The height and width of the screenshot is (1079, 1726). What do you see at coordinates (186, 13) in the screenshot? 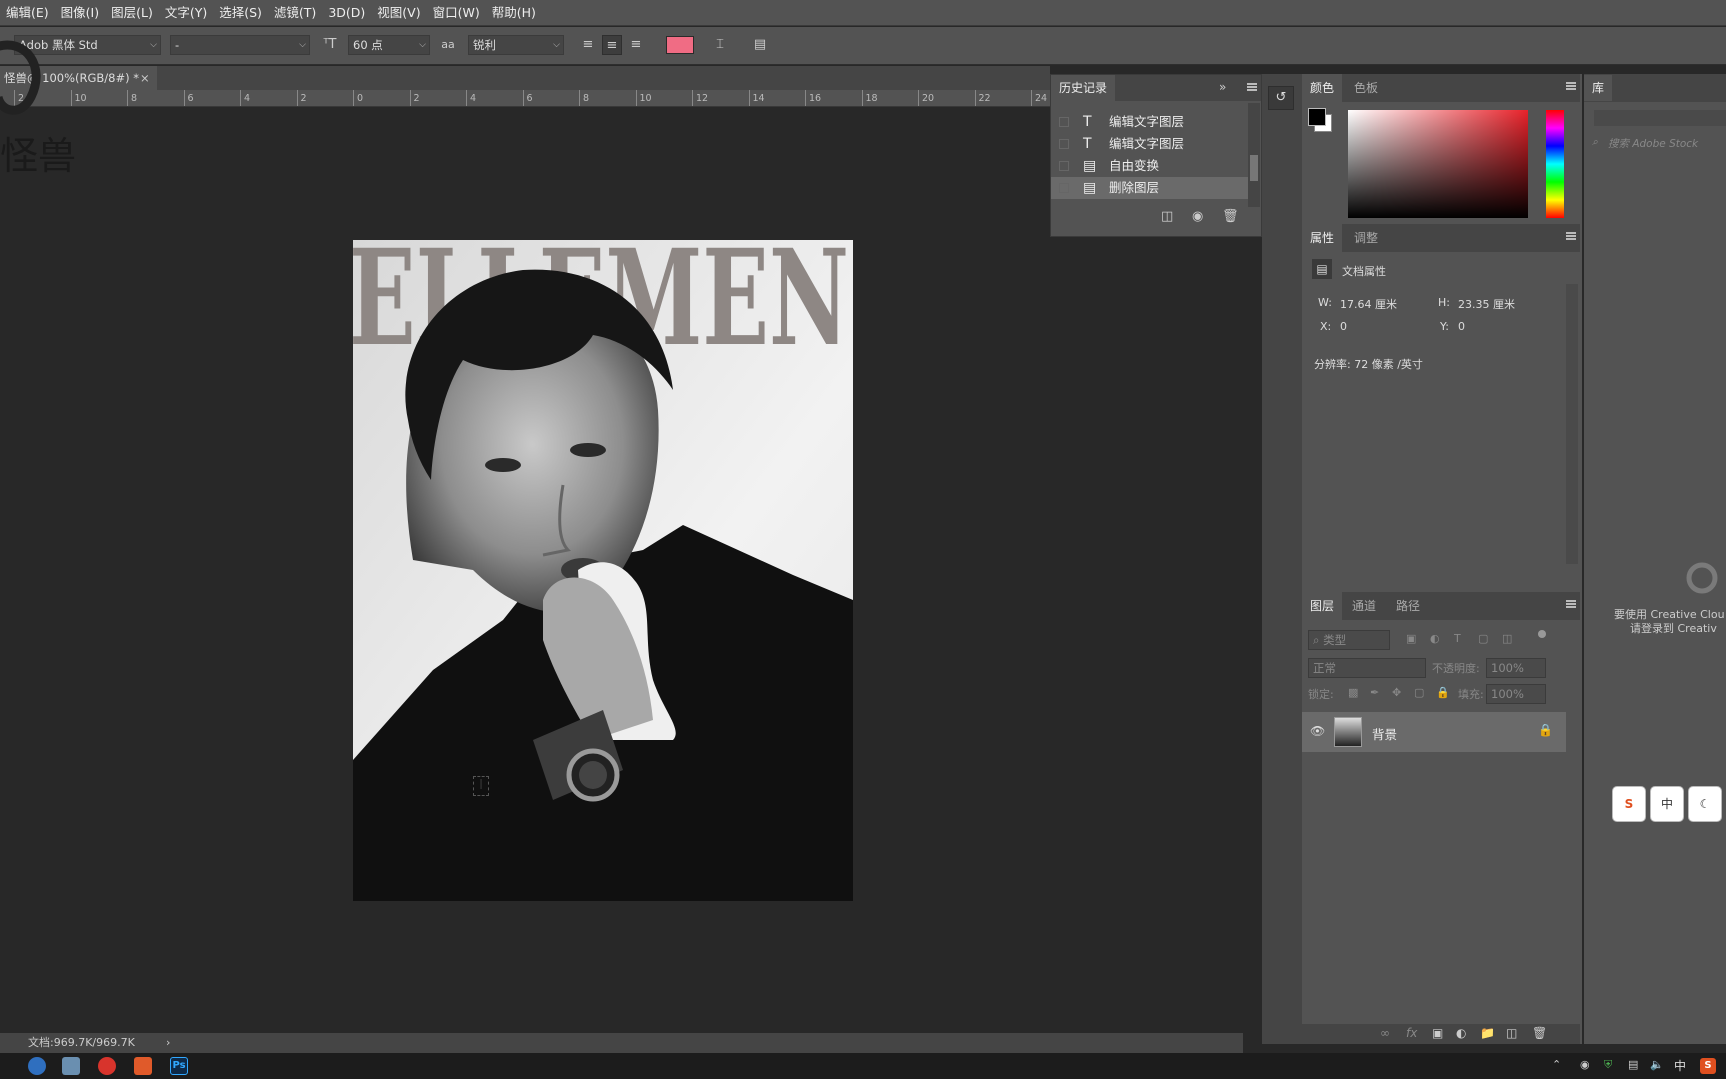
I see `menu-type: 文字(Y)` at bounding box center [186, 13].